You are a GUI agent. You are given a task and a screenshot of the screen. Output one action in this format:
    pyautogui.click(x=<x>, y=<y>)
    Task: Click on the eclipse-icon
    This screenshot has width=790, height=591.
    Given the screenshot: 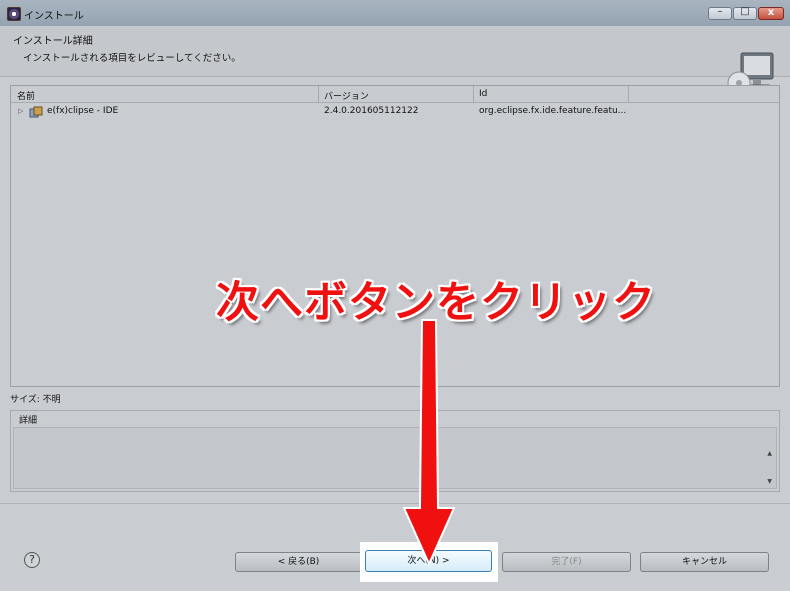 What is the action you would take?
    pyautogui.click(x=14, y=14)
    